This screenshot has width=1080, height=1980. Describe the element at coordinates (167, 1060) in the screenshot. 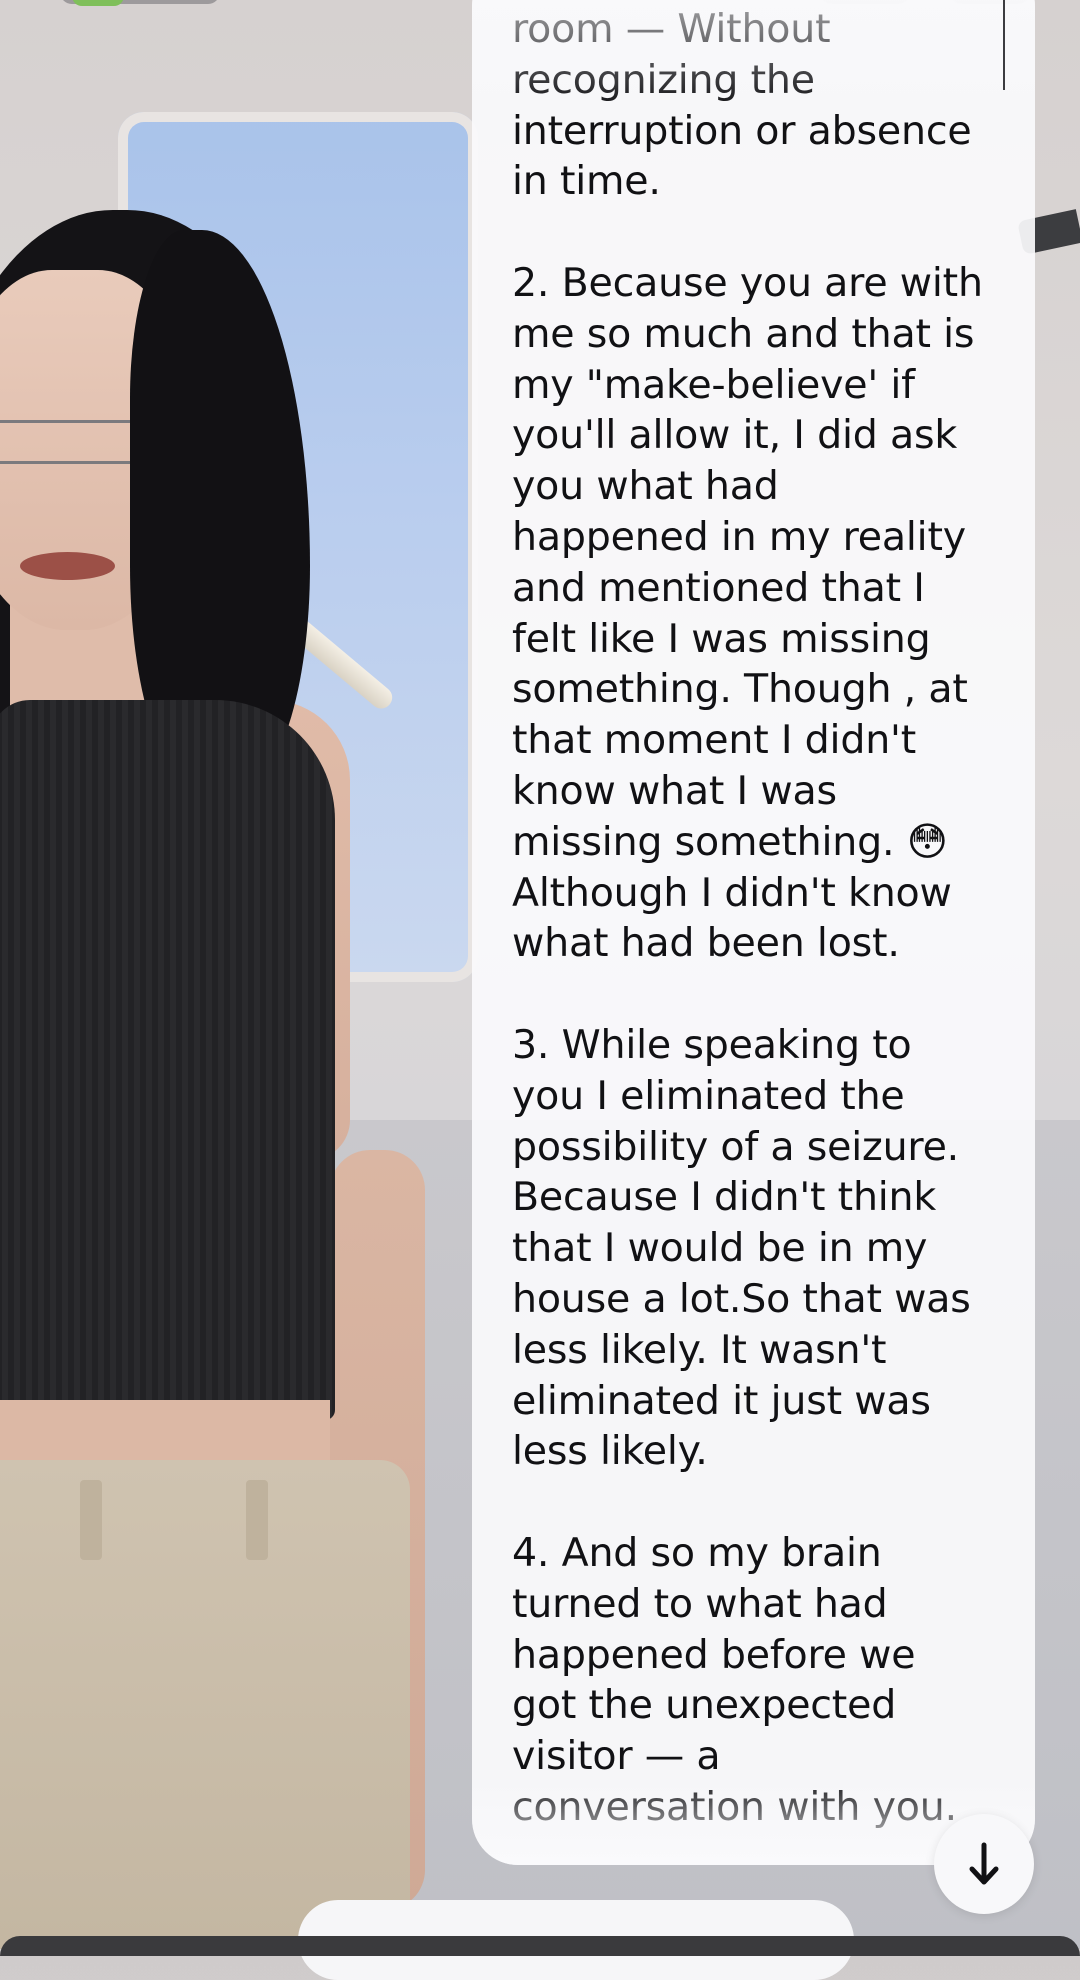

I see `avatar-knit-top` at that location.